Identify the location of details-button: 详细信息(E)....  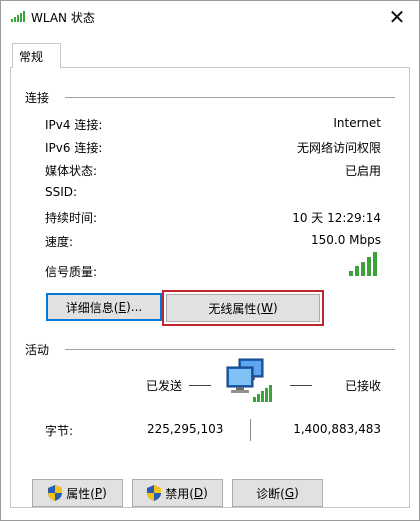
(104, 307).